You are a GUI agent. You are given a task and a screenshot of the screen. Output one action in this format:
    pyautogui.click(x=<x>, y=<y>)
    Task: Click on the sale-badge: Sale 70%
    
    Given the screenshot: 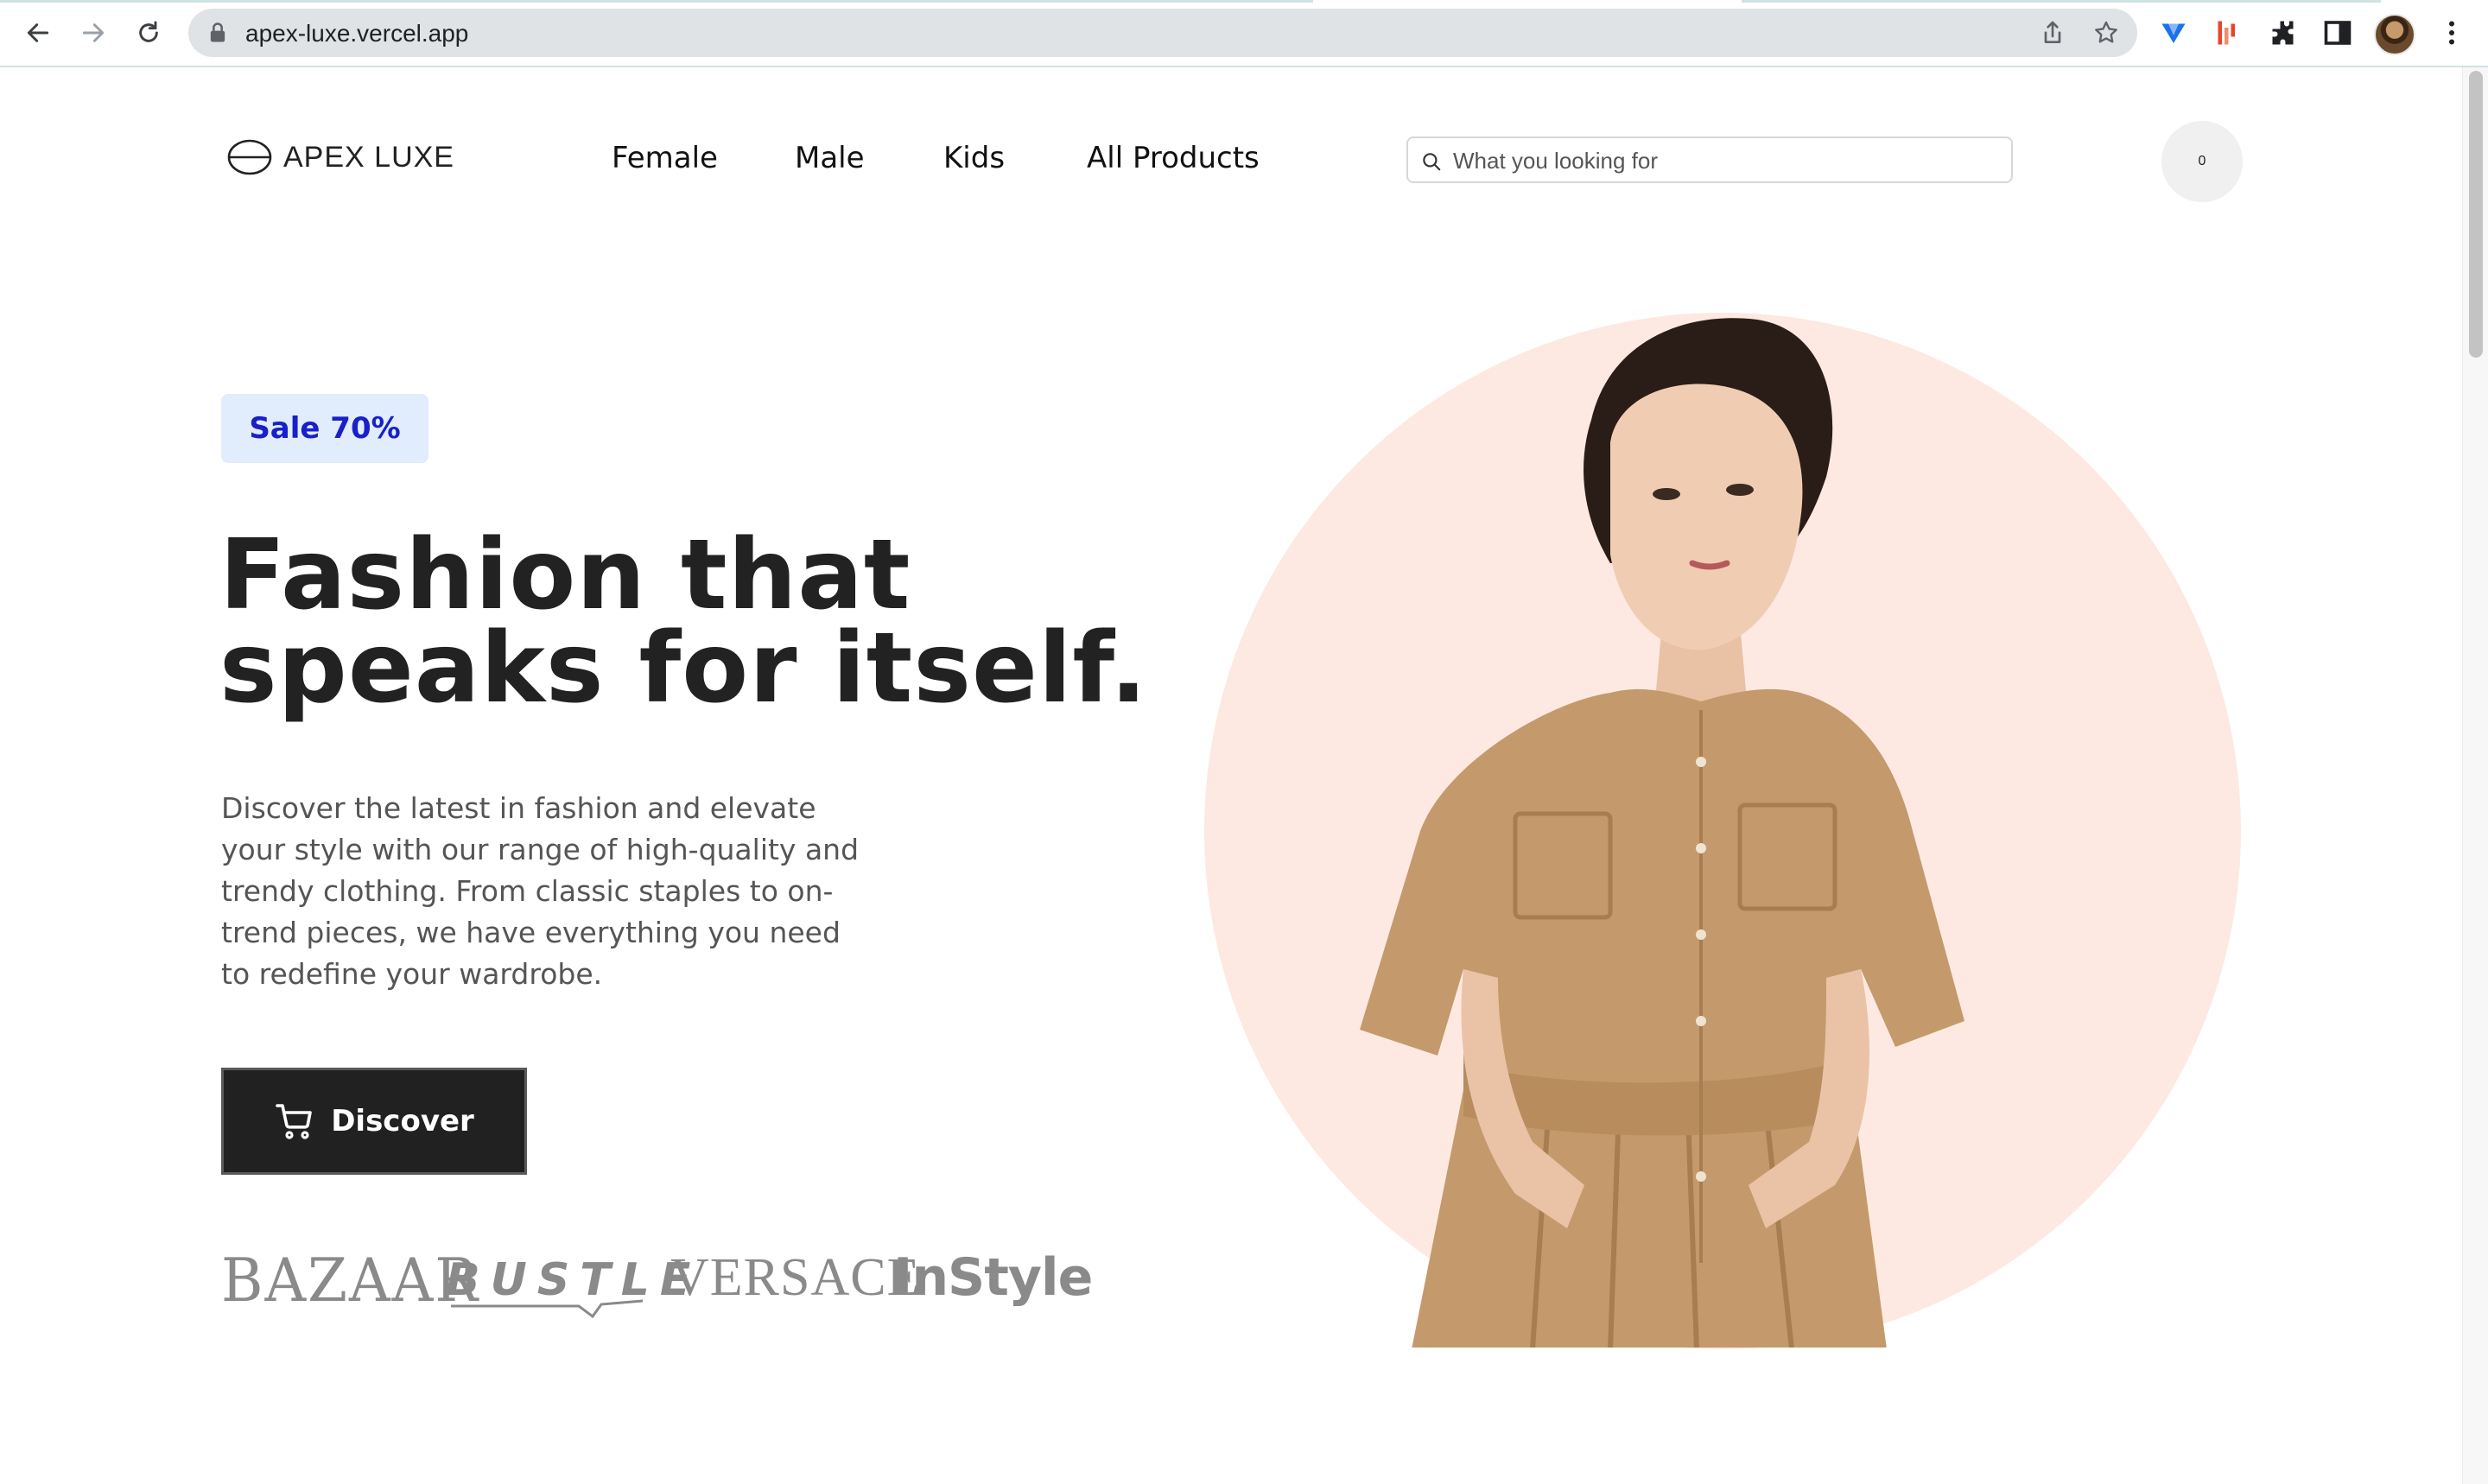 What is the action you would take?
    pyautogui.click(x=325, y=428)
    